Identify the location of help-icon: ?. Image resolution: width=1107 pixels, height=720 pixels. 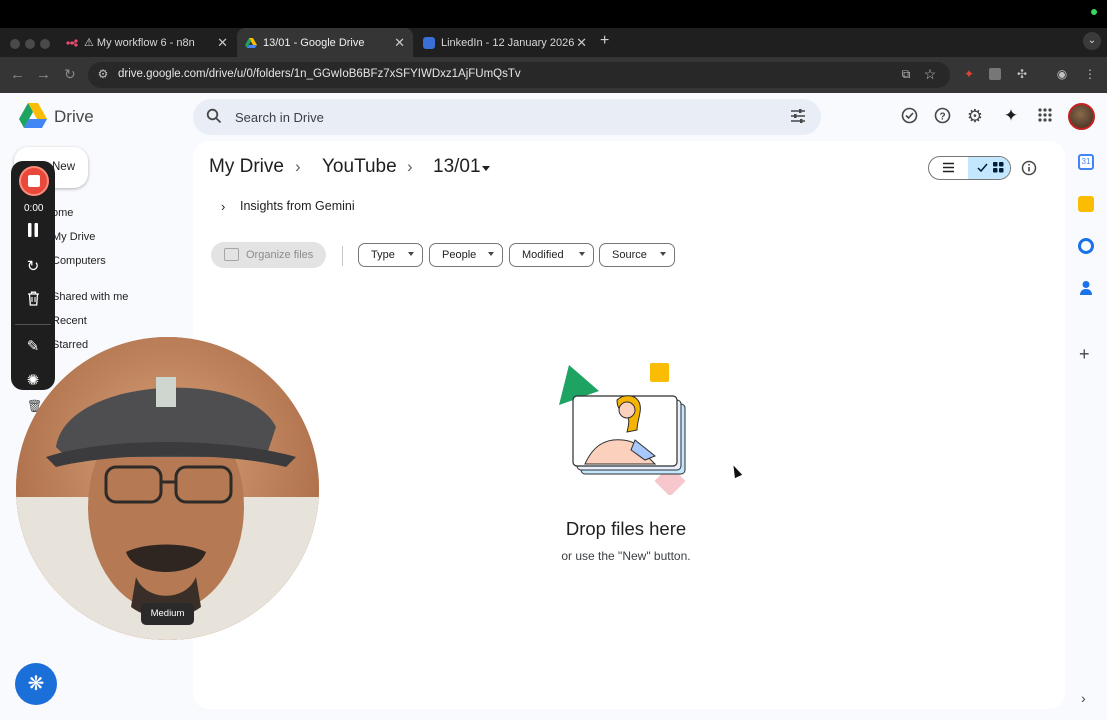
(942, 116).